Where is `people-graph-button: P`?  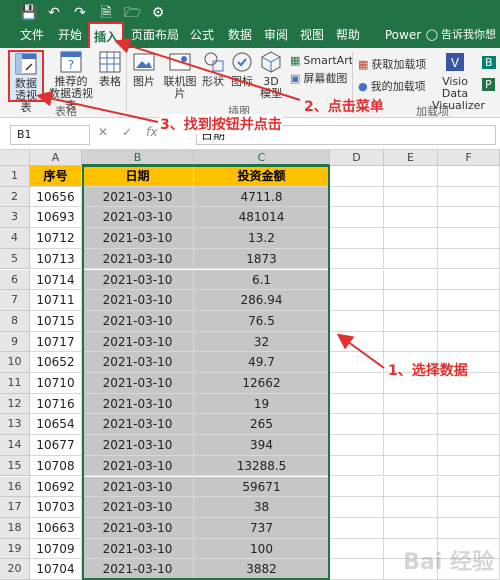 people-graph-button: P is located at coordinates (488, 84).